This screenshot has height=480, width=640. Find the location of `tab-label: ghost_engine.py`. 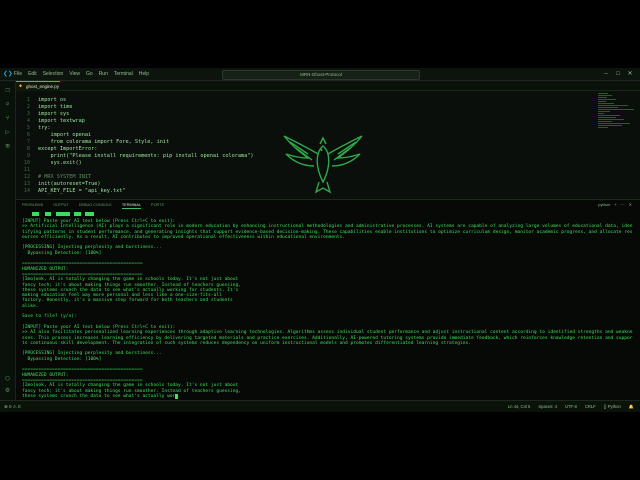

tab-label: ghost_engine.py is located at coordinates (43, 86).